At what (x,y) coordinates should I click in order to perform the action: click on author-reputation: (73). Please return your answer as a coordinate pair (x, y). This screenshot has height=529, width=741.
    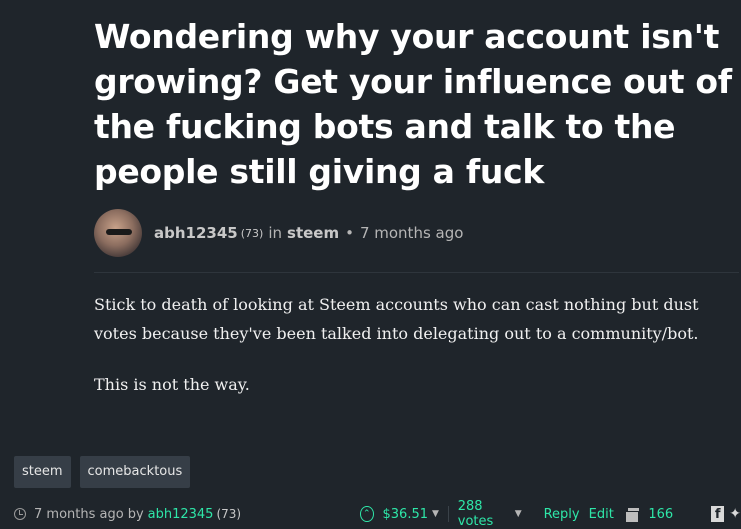
    Looking at the image, I should click on (252, 233).